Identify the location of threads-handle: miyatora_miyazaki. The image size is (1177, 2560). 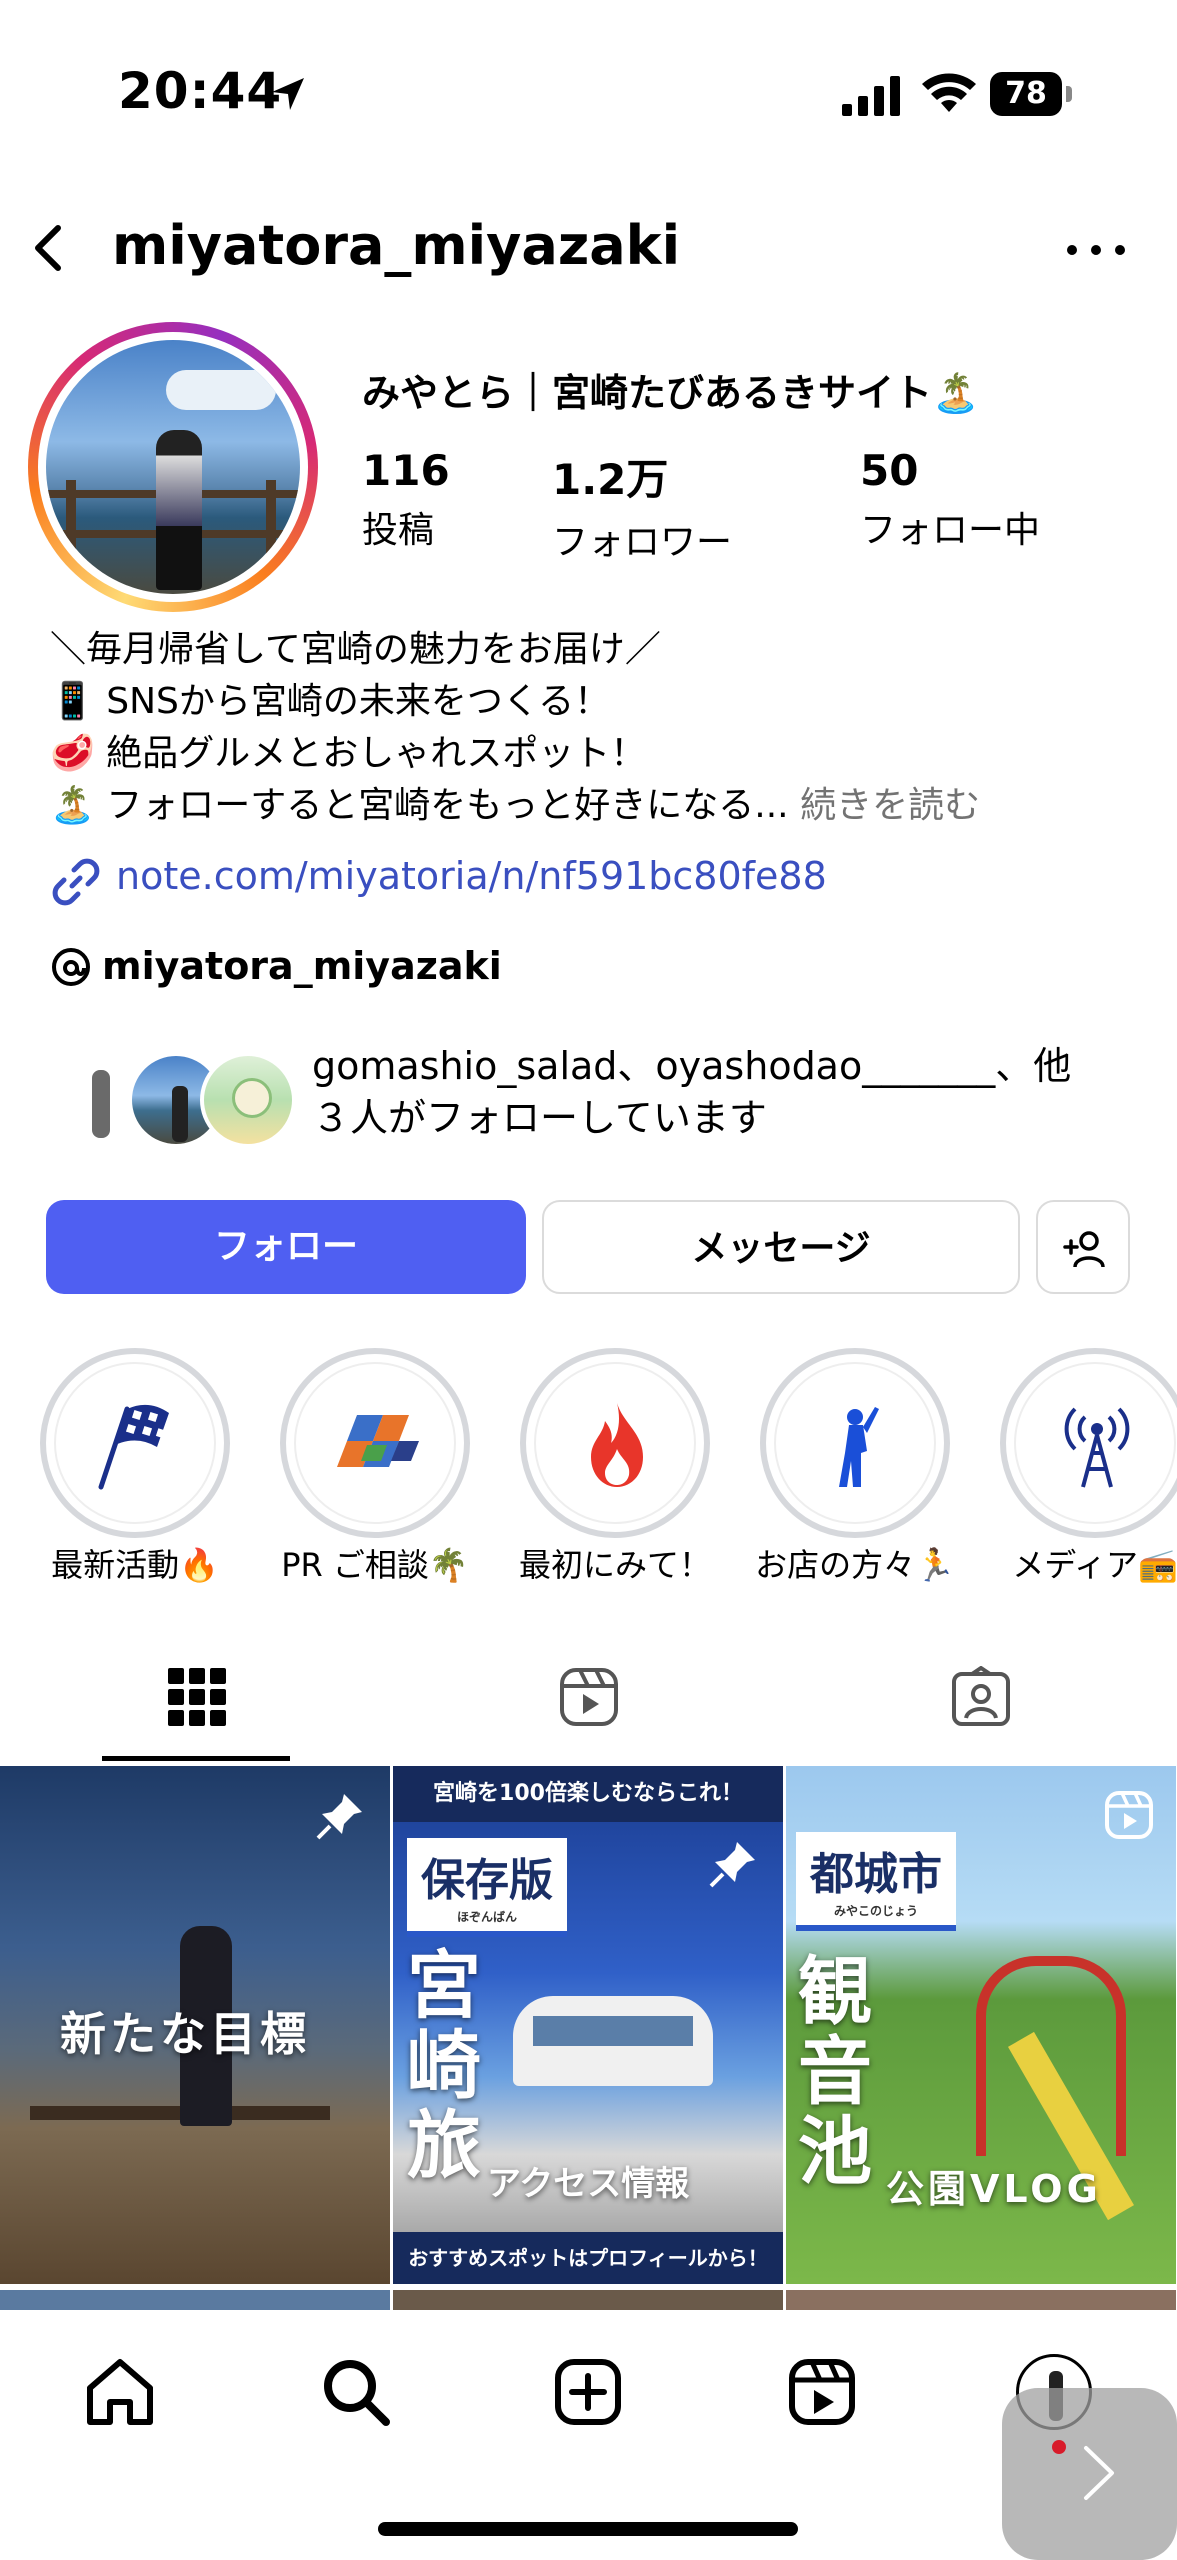
(302, 966).